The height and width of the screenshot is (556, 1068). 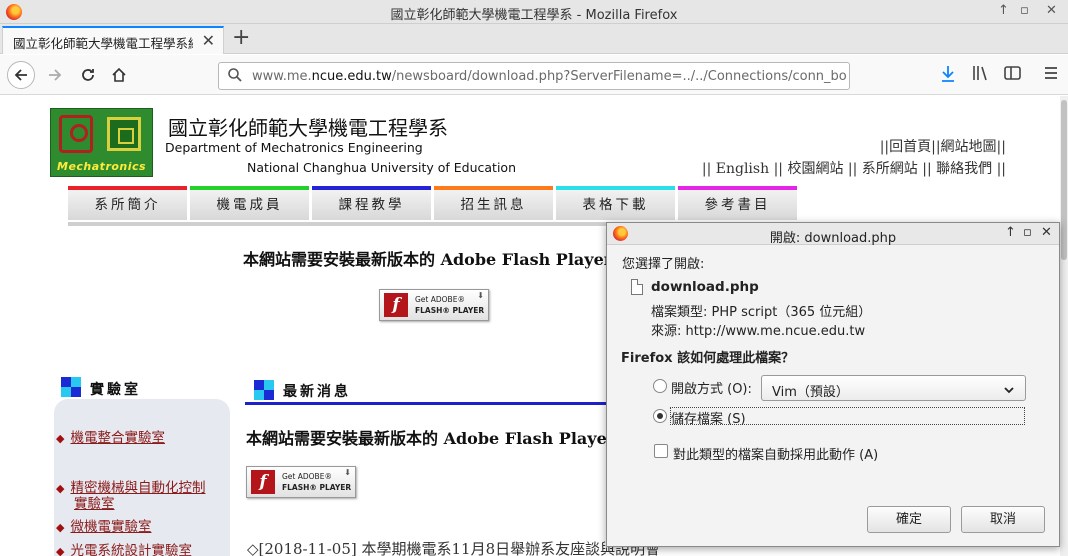 What do you see at coordinates (428, 259) in the screenshot?
I see `flash-notice-top: 本網站需要安裝最新版本的 Adobe Flash Player` at bounding box center [428, 259].